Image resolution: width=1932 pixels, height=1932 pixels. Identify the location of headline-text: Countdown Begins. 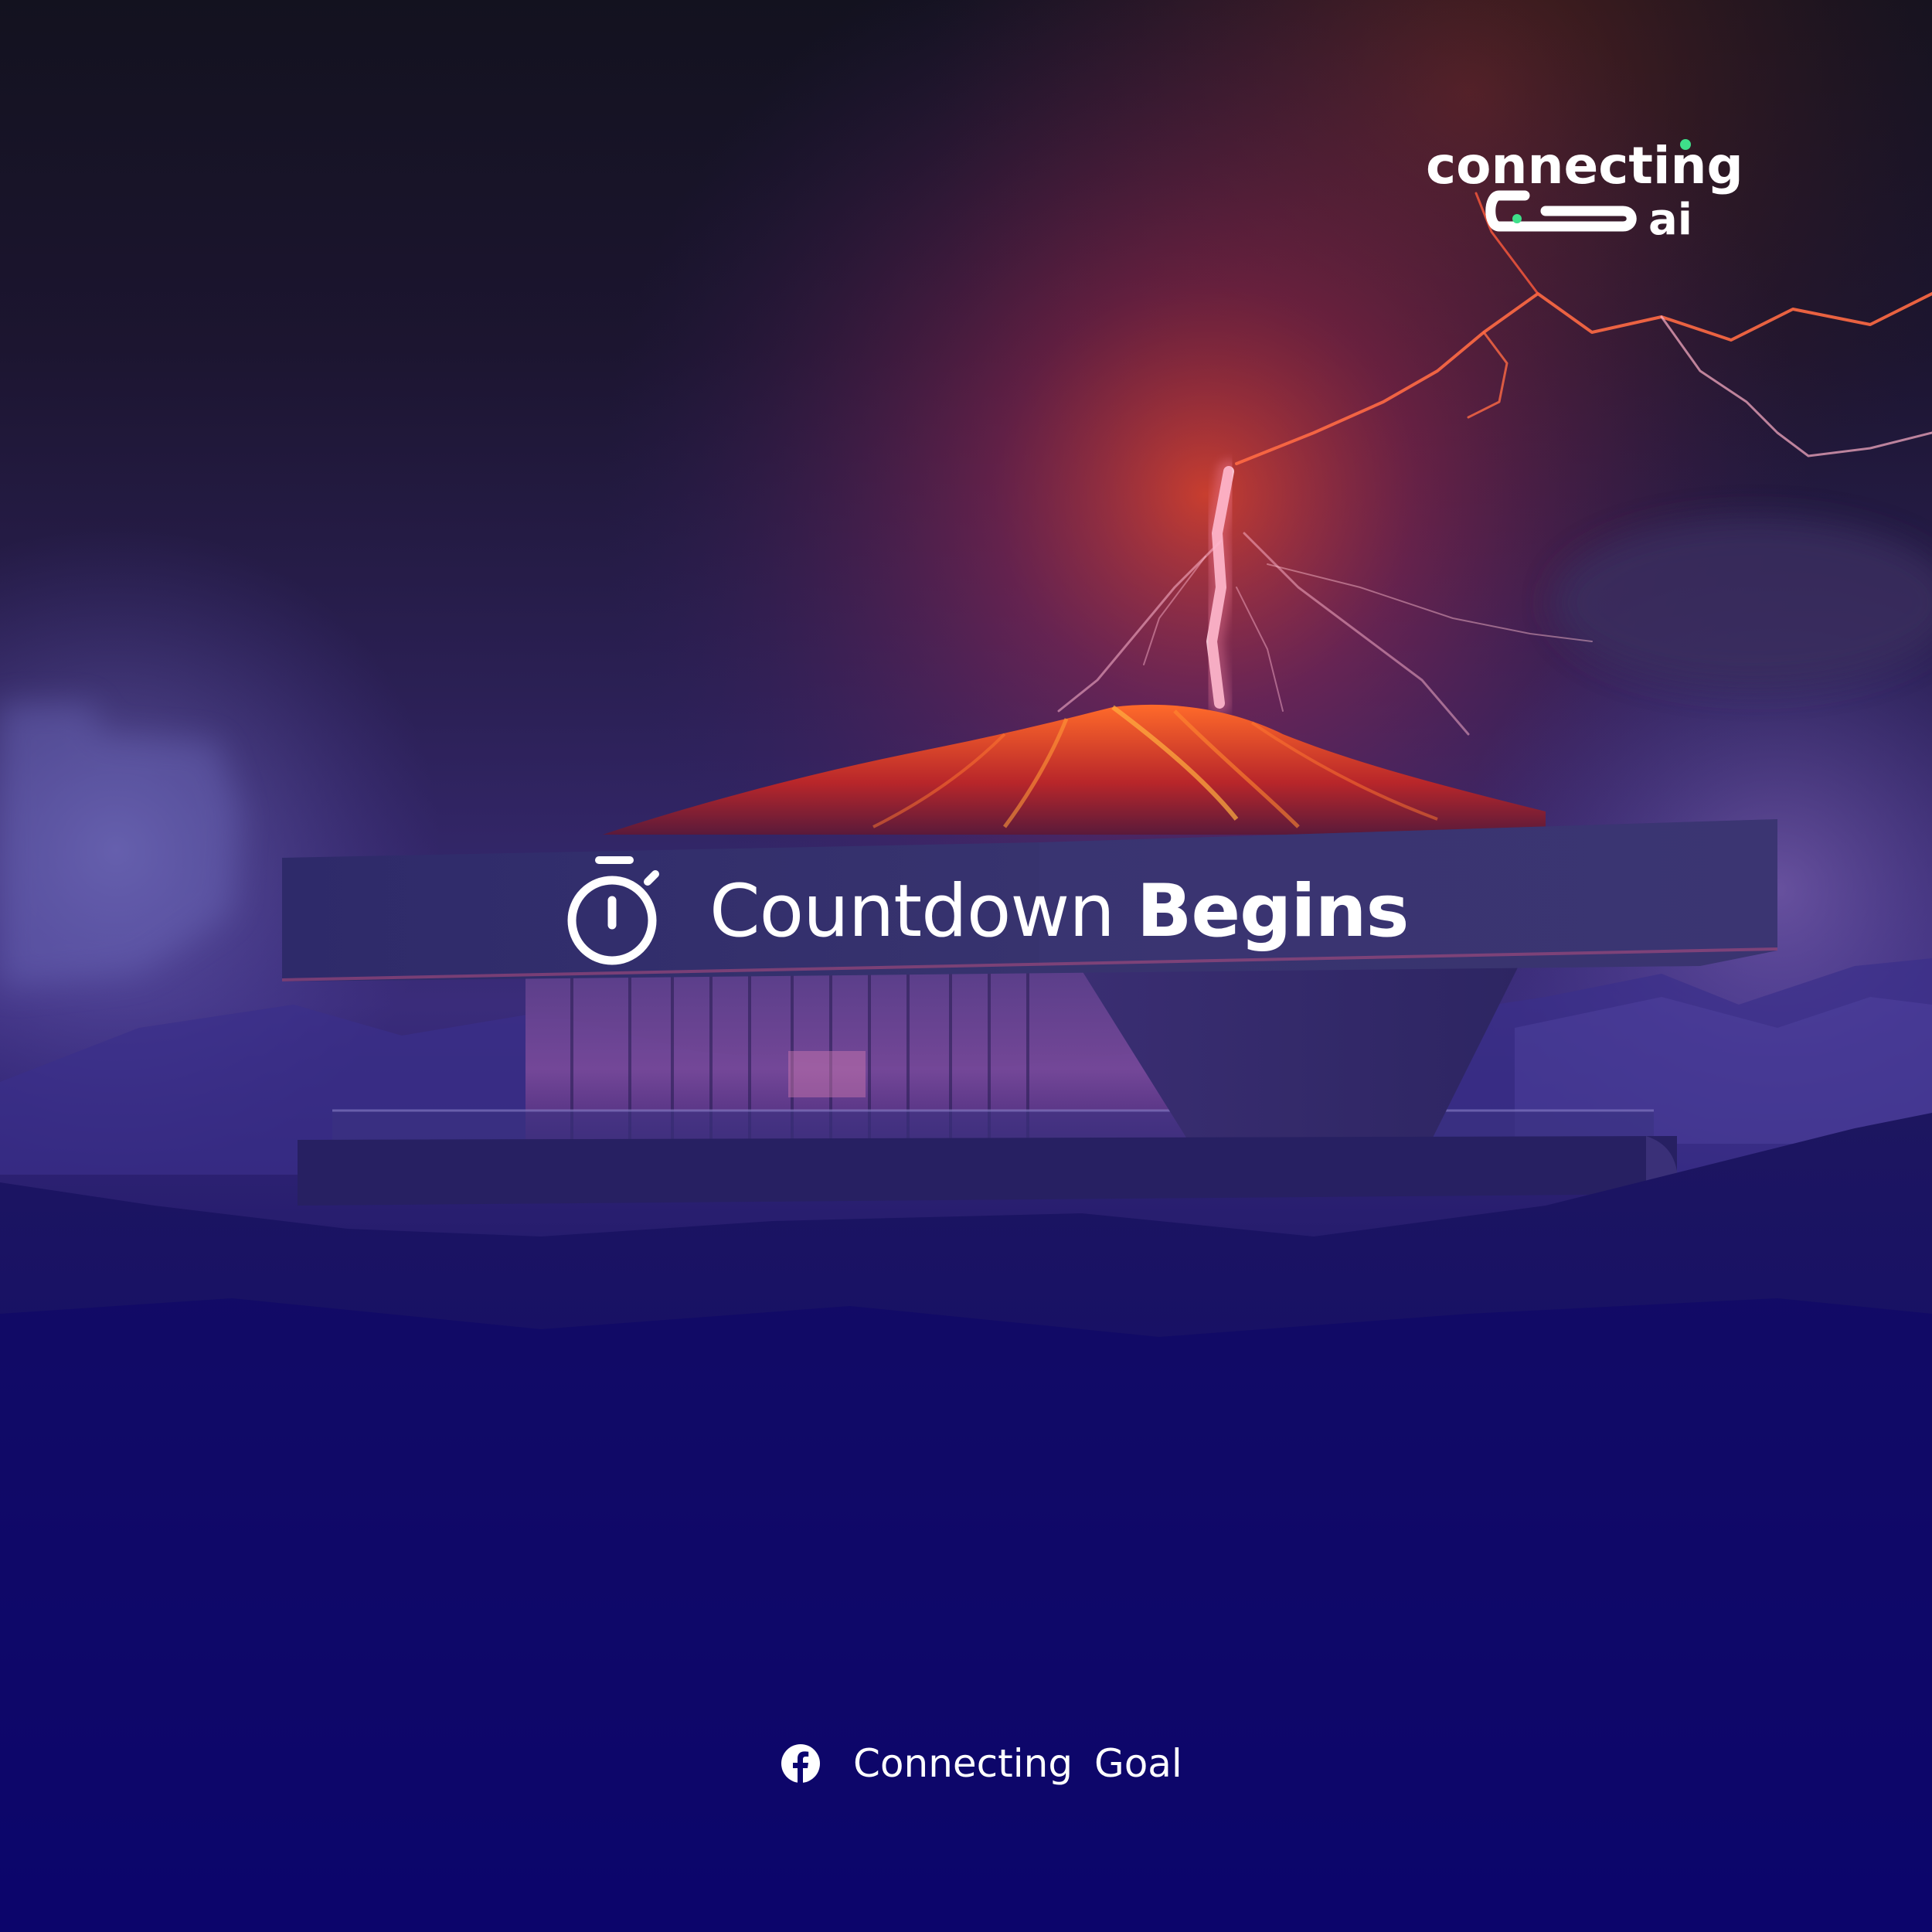
(1059, 912).